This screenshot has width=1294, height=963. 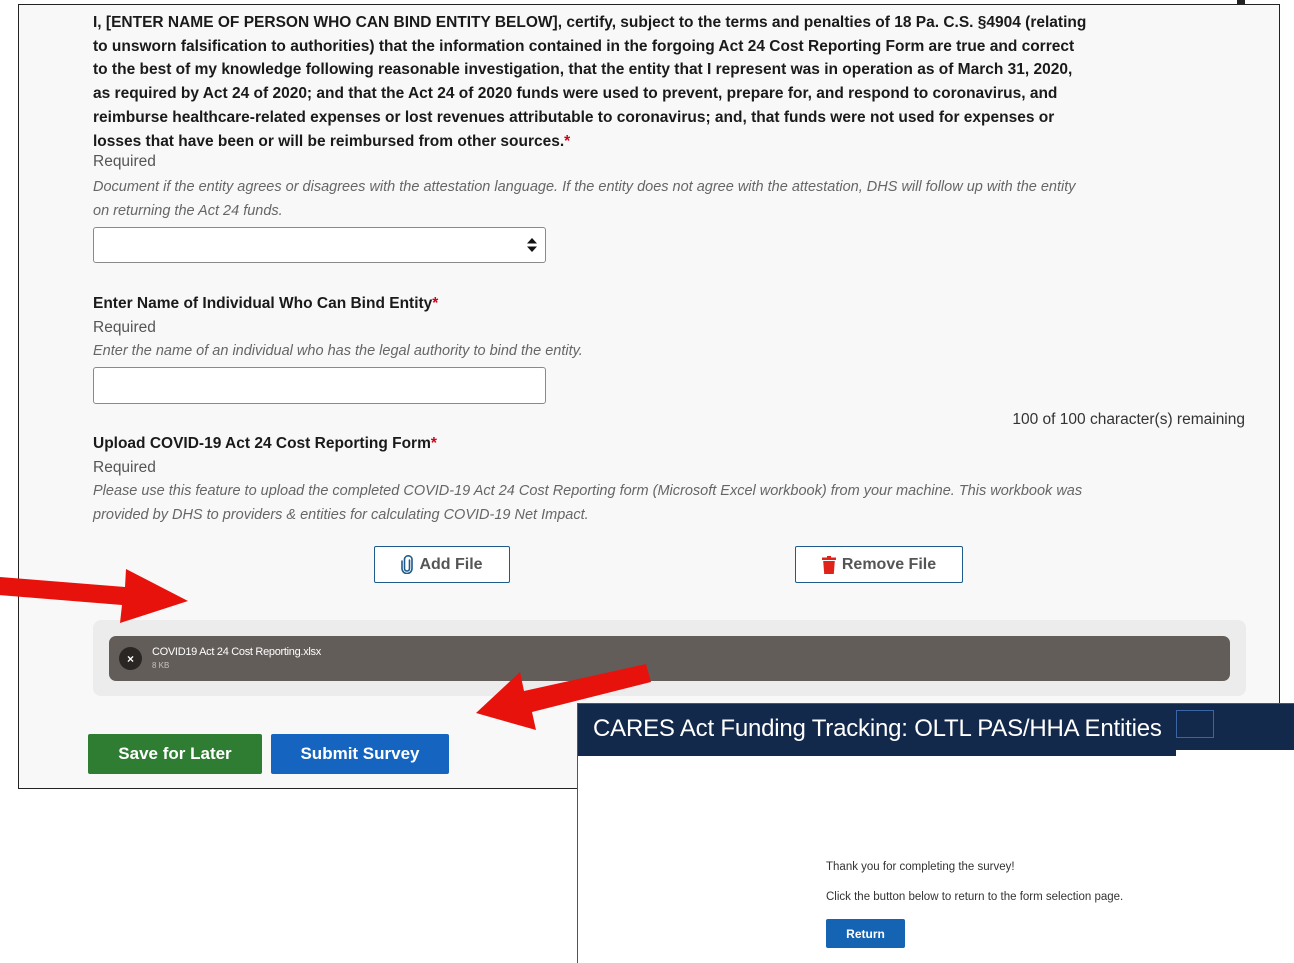 What do you see at coordinates (532, 245) in the screenshot?
I see `sort-icon` at bounding box center [532, 245].